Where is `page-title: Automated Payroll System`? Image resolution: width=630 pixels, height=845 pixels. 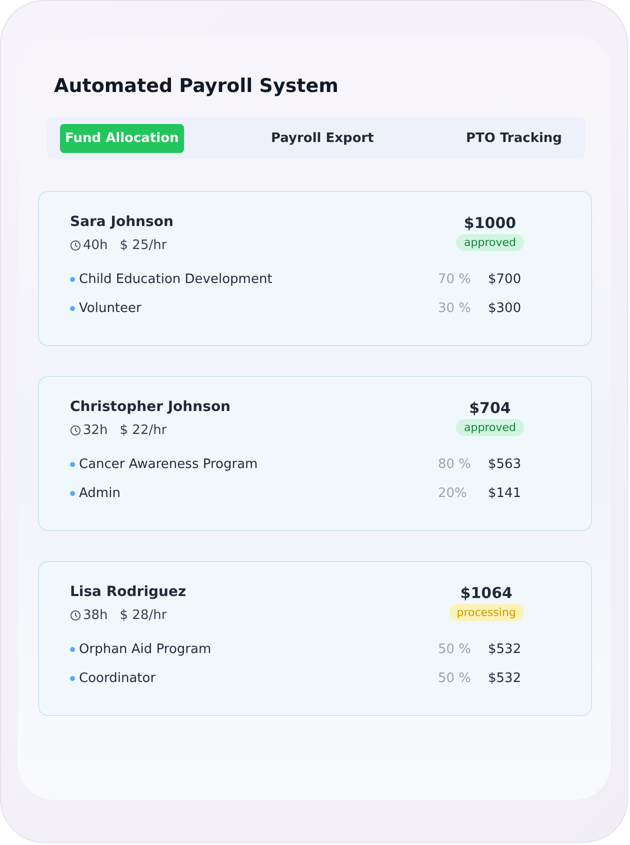
page-title: Automated Payroll System is located at coordinates (197, 86).